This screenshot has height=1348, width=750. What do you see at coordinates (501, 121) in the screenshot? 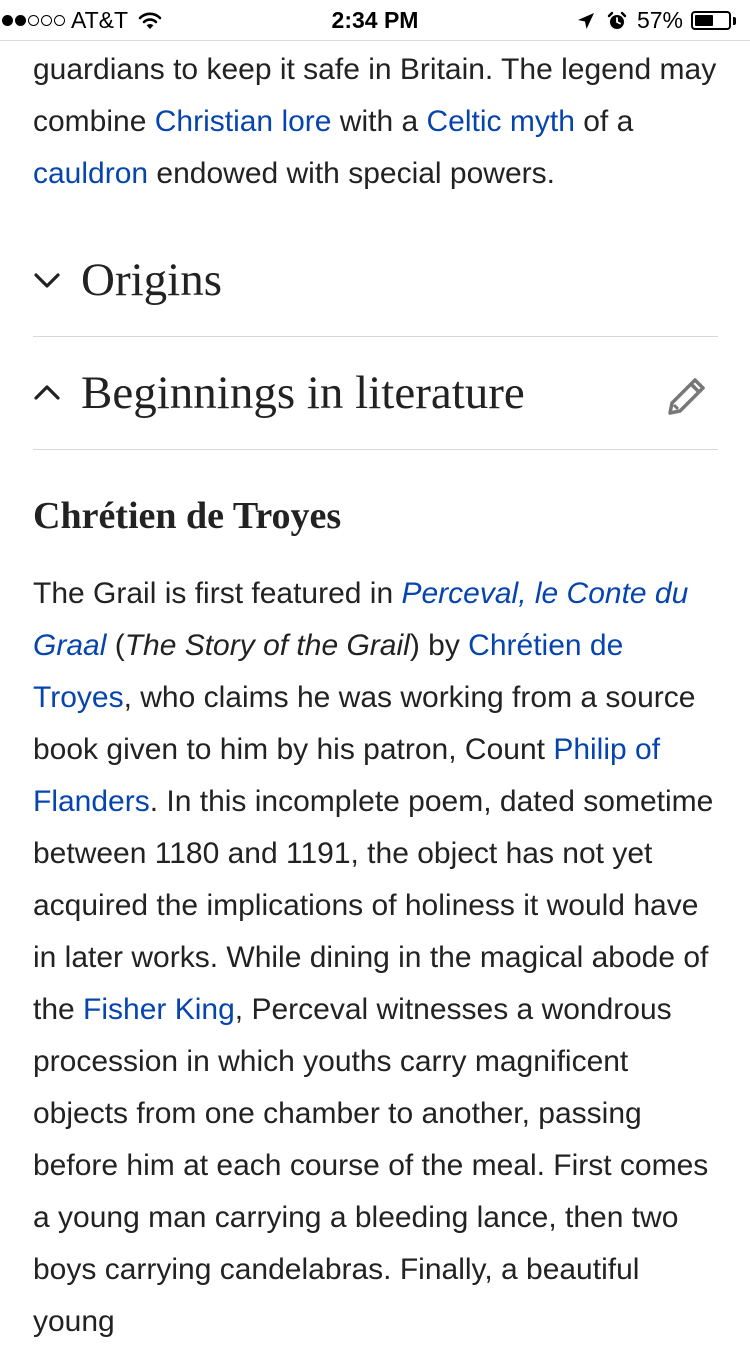
I see `article-link: Celtic myth` at bounding box center [501, 121].